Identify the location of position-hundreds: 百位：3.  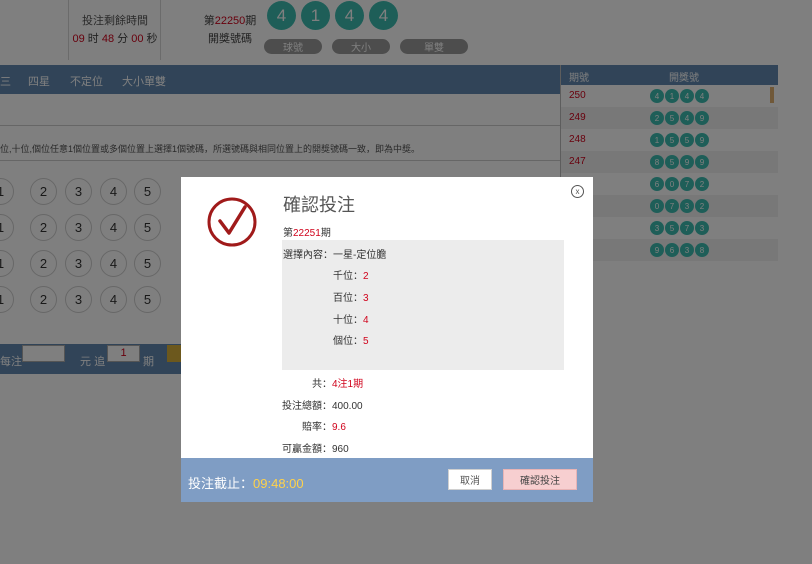
(351, 298).